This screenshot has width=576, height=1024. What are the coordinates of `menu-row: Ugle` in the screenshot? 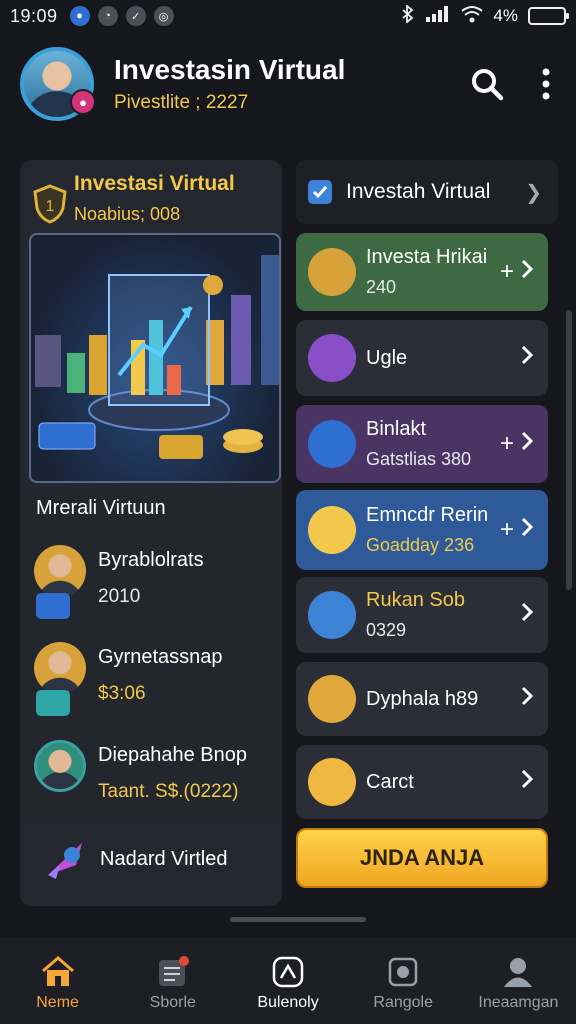 It's located at (422, 358).